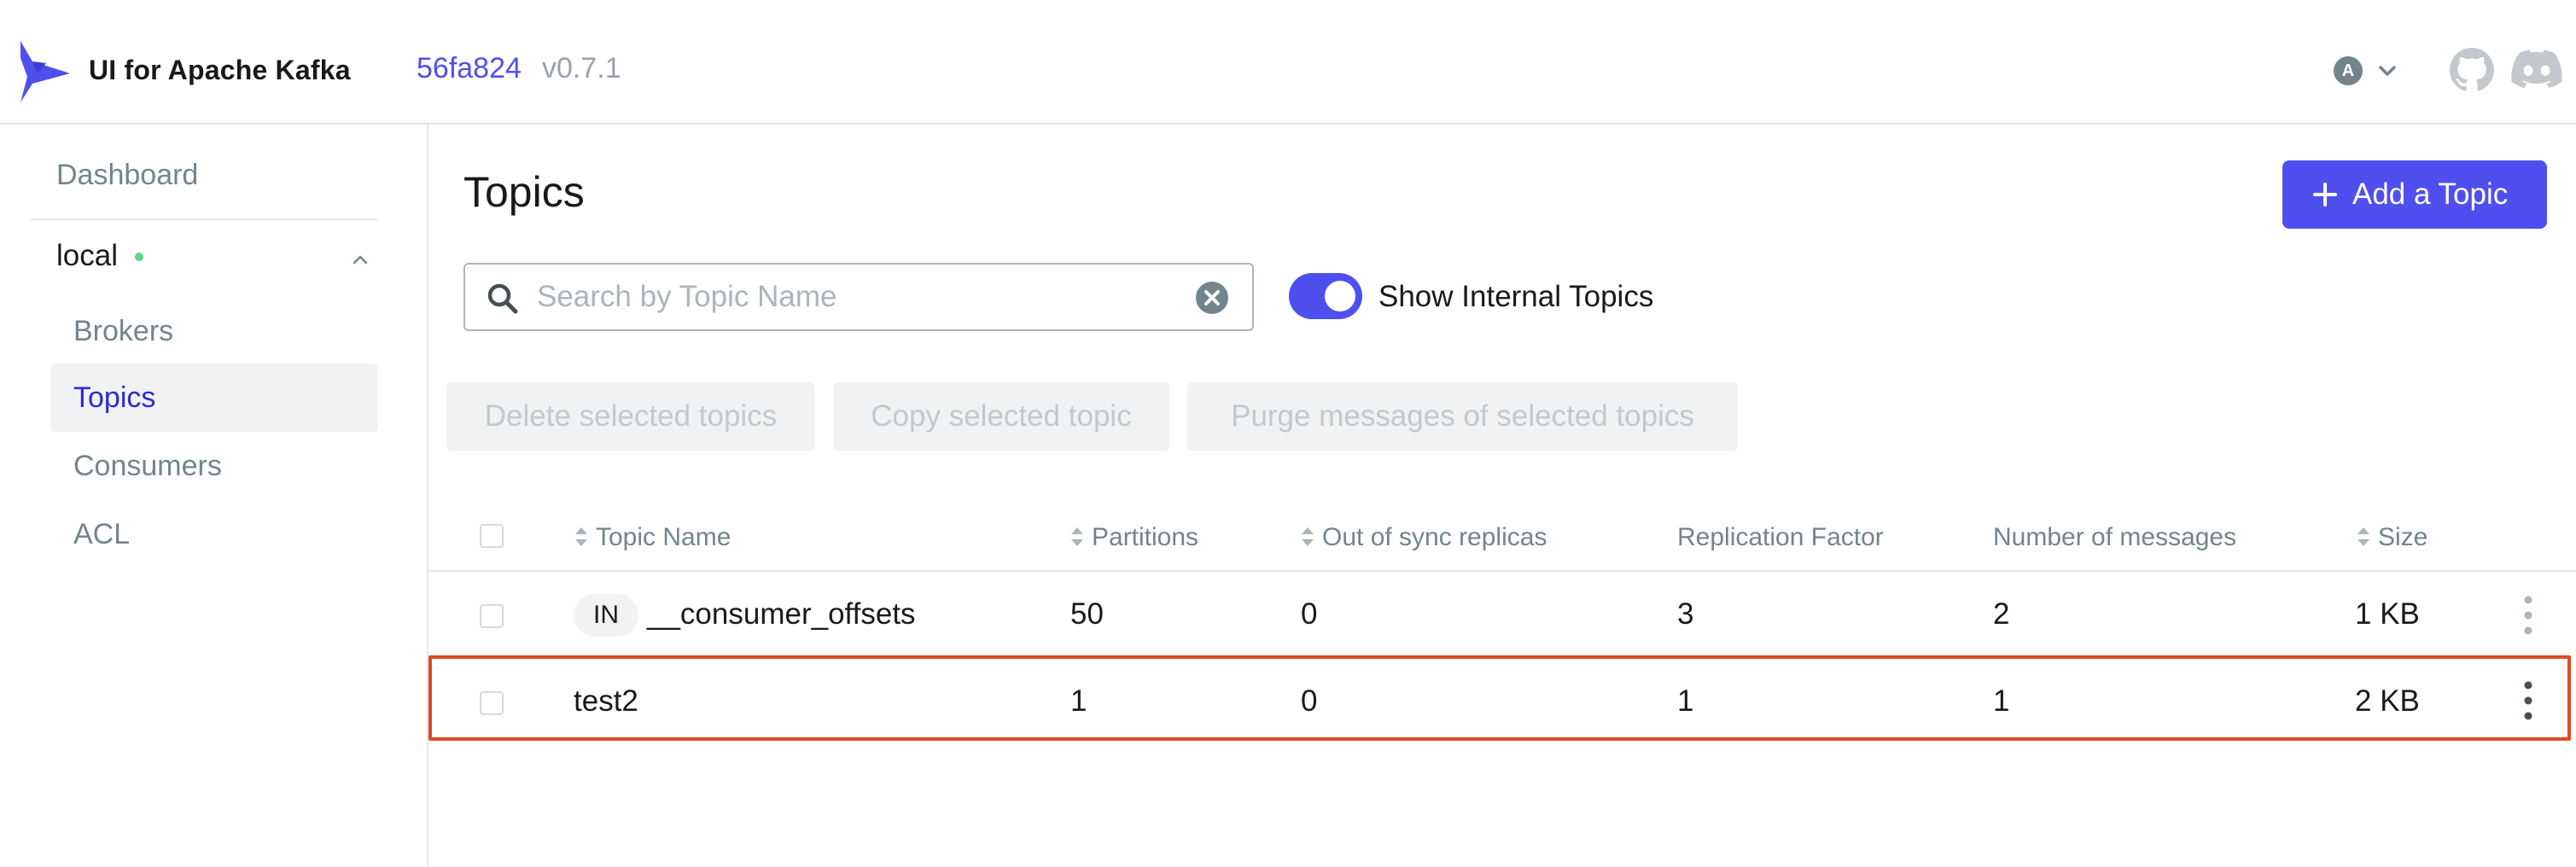 This screenshot has width=2576, height=867. What do you see at coordinates (492, 536) in the screenshot?
I see `select-all-checkbox` at bounding box center [492, 536].